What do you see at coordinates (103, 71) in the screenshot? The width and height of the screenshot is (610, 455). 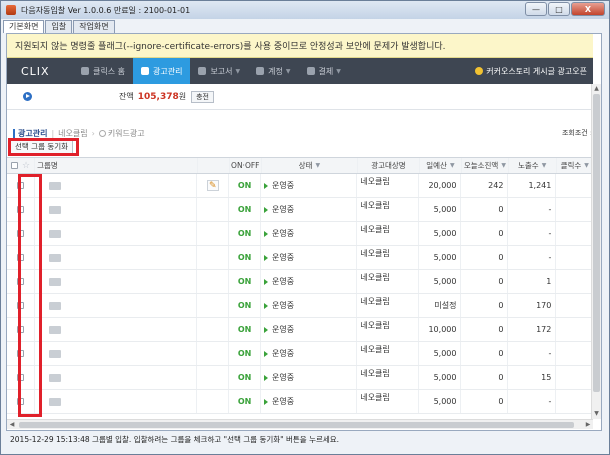 I see `nav-item-home: 클릭스 홈` at bounding box center [103, 71].